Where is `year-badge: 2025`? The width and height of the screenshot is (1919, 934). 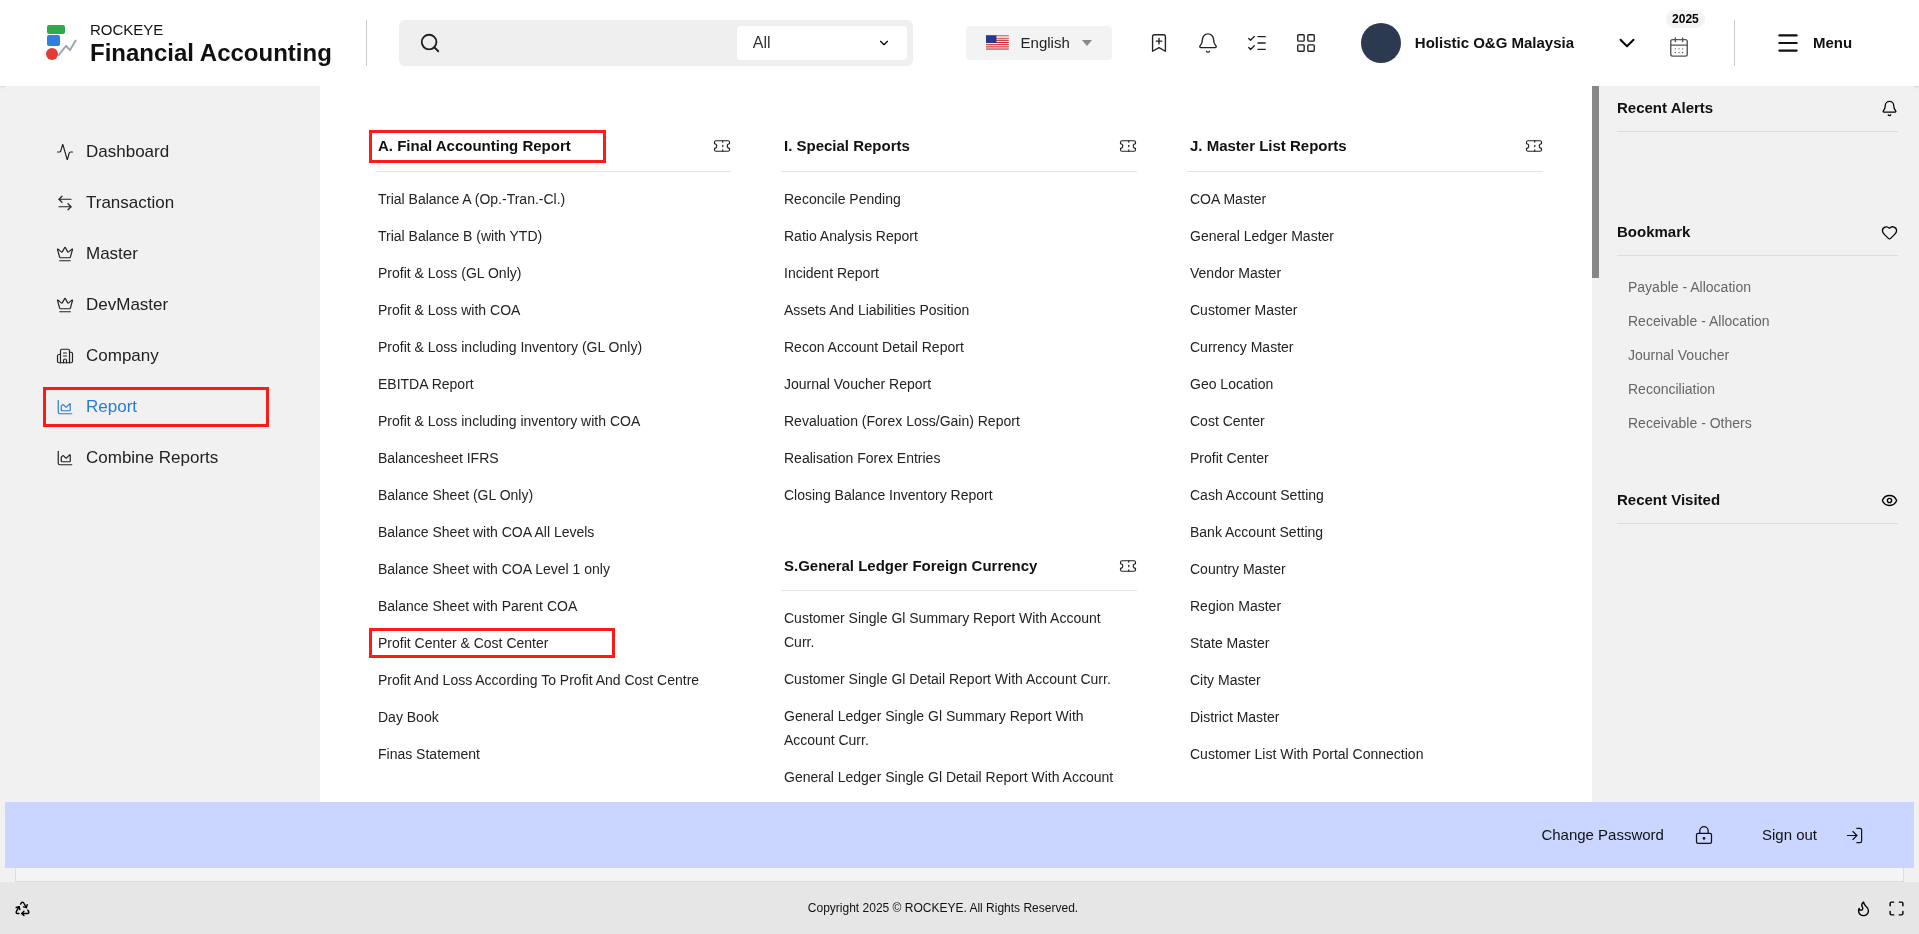 year-badge: 2025 is located at coordinates (1685, 19).